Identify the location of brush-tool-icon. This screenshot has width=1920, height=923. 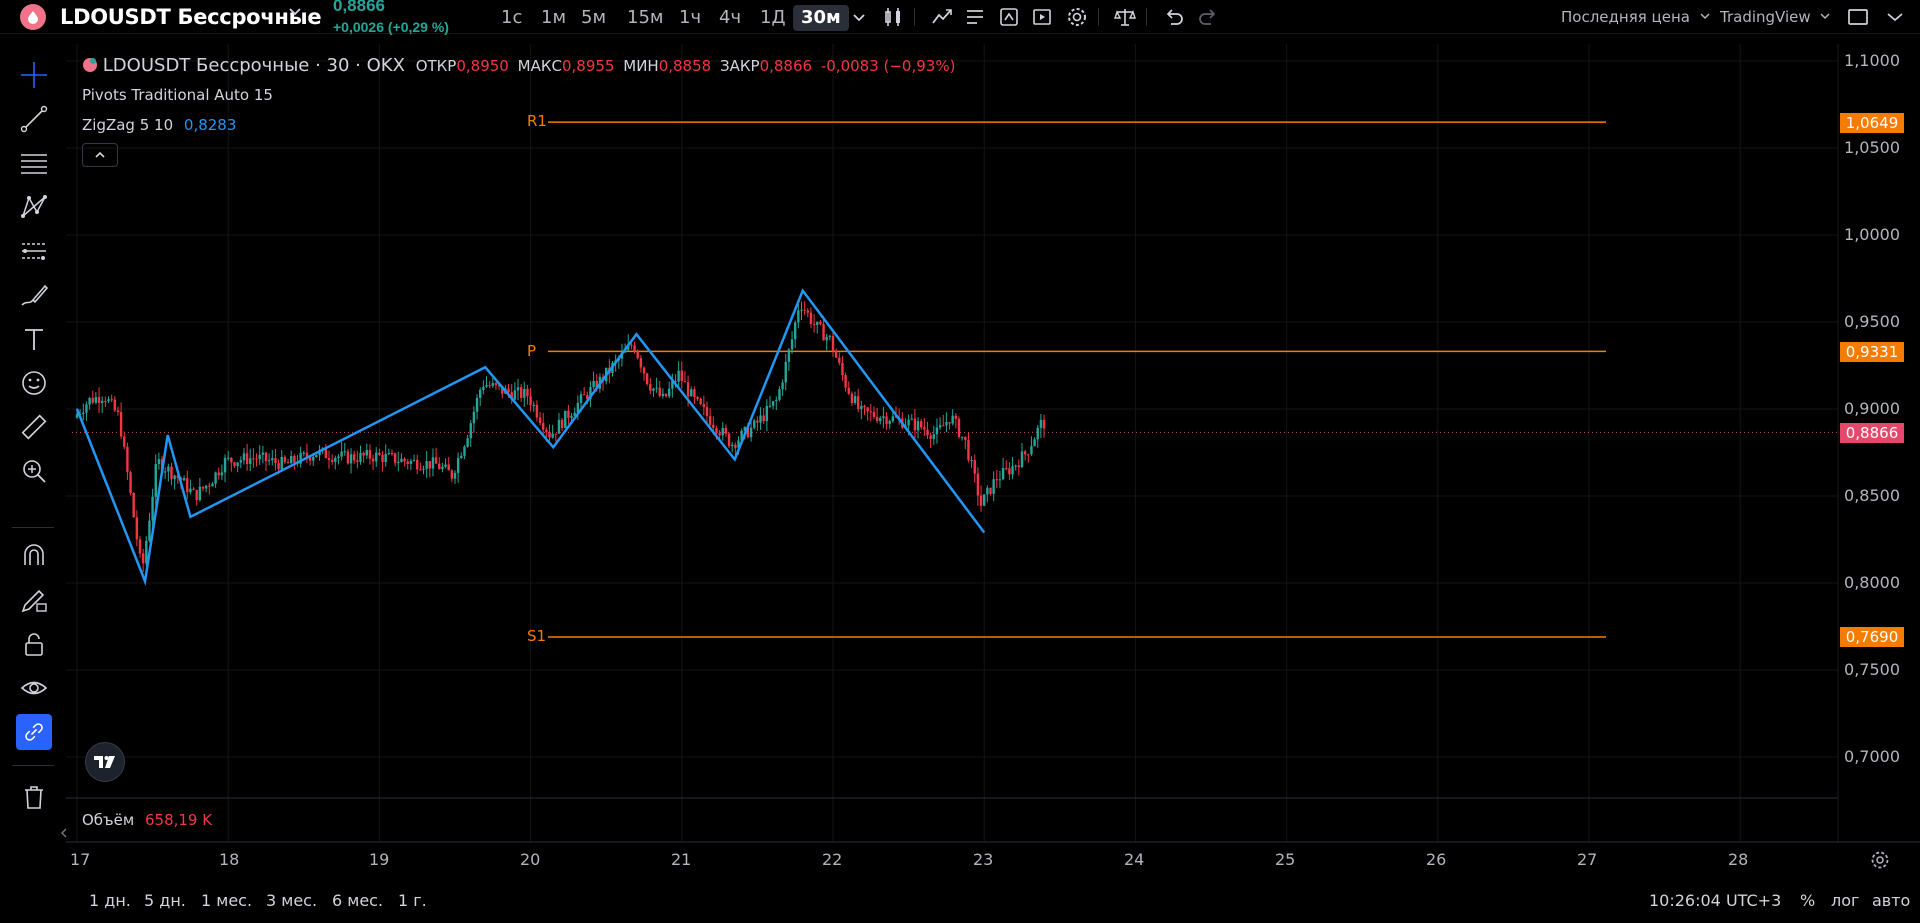
(34, 295).